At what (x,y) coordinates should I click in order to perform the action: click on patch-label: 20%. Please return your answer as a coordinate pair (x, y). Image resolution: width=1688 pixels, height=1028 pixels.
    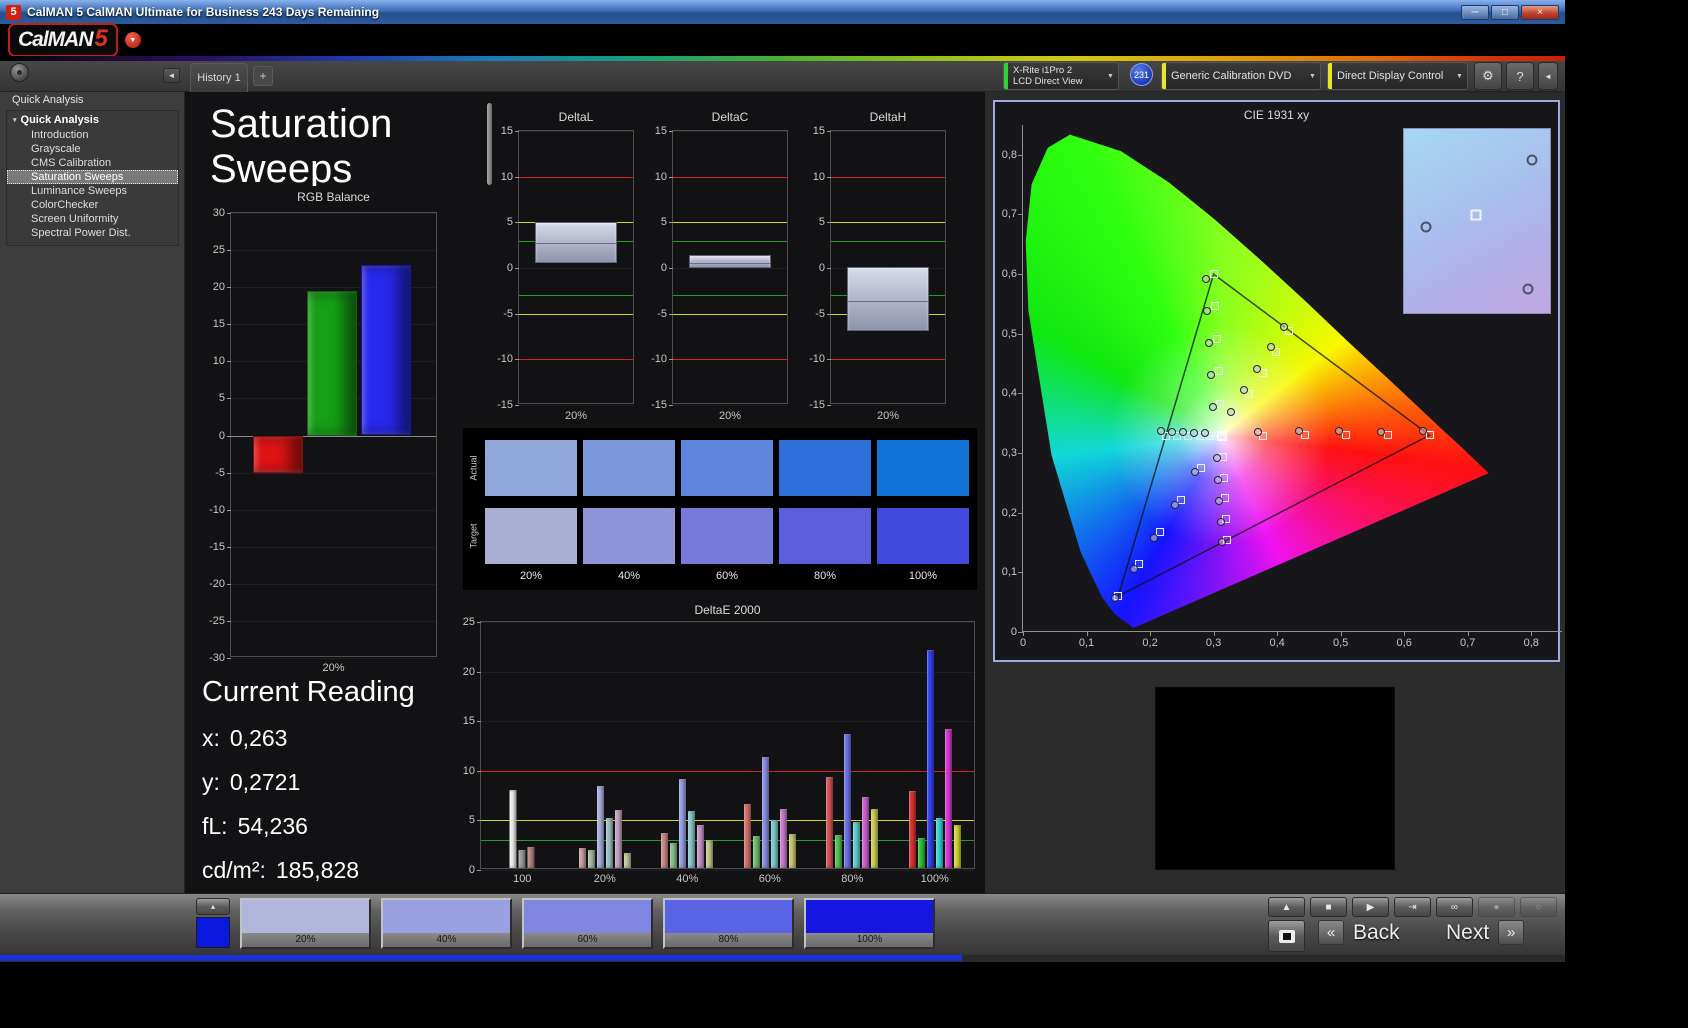
    Looking at the image, I should click on (305, 940).